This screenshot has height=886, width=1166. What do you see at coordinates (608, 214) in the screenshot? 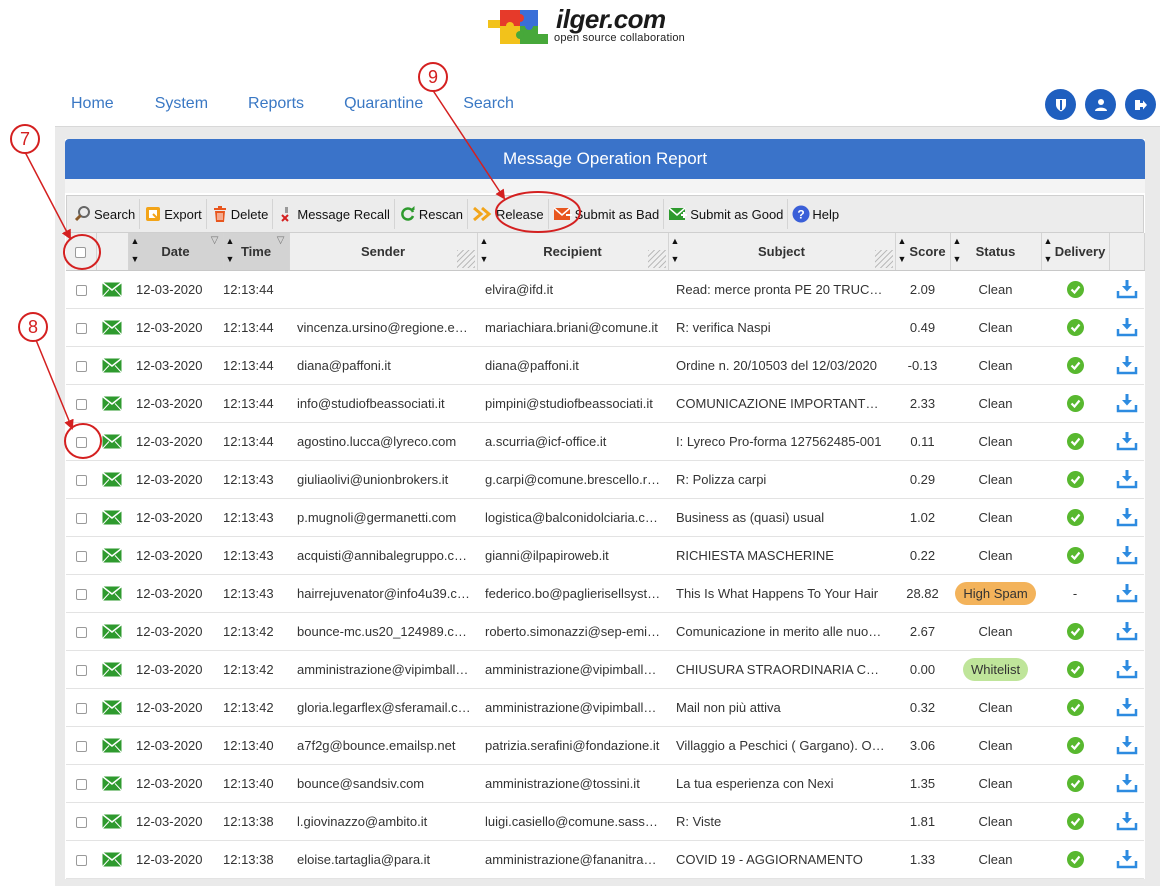
I see `submit-as-bad-button: Submit as Bad` at bounding box center [608, 214].